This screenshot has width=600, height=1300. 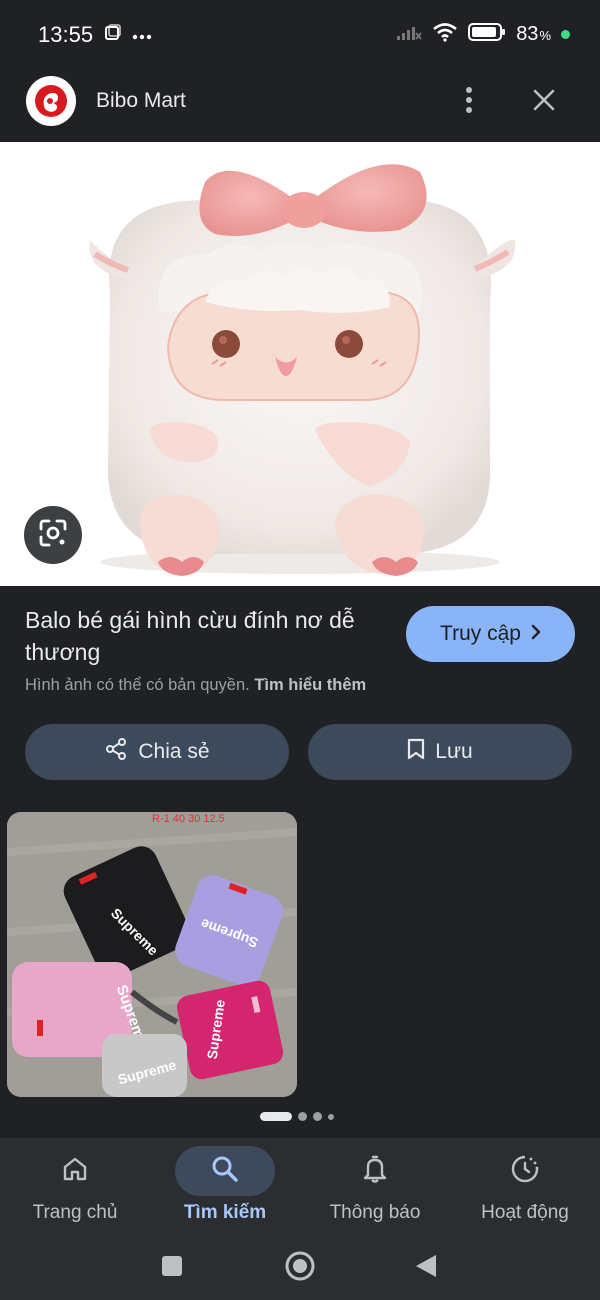 What do you see at coordinates (310, 685) in the screenshot?
I see `learn-more-link: Tìm hiểu thêm` at bounding box center [310, 685].